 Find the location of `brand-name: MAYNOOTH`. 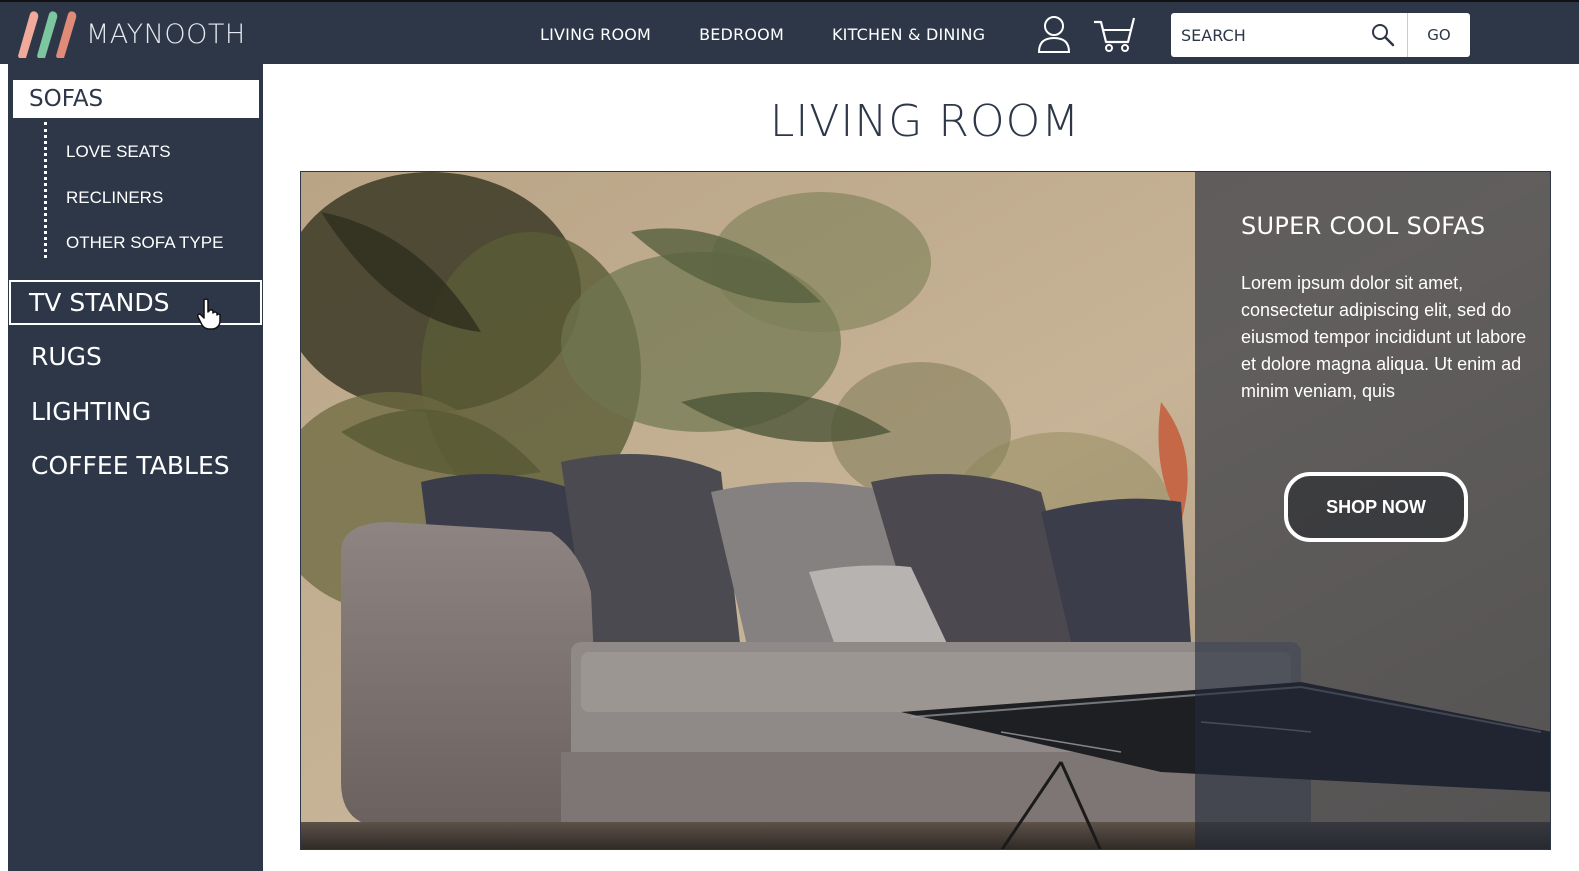

brand-name: MAYNOOTH is located at coordinates (166, 34).